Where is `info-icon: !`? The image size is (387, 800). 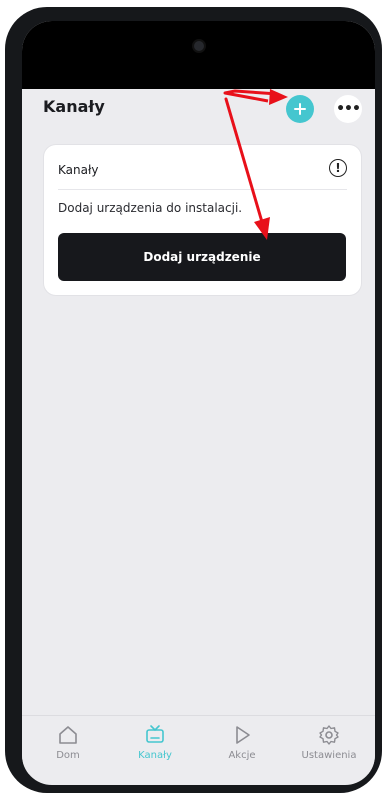
info-icon: ! is located at coordinates (338, 168).